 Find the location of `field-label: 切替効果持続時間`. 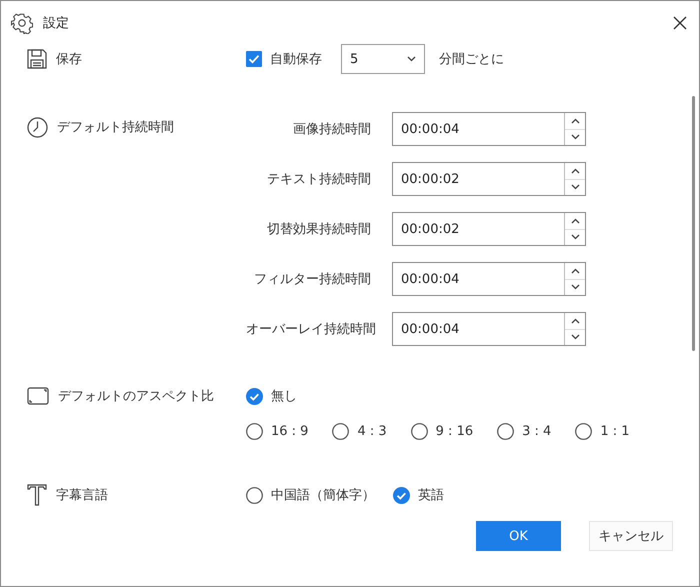

field-label: 切替効果持続時間 is located at coordinates (318, 229).